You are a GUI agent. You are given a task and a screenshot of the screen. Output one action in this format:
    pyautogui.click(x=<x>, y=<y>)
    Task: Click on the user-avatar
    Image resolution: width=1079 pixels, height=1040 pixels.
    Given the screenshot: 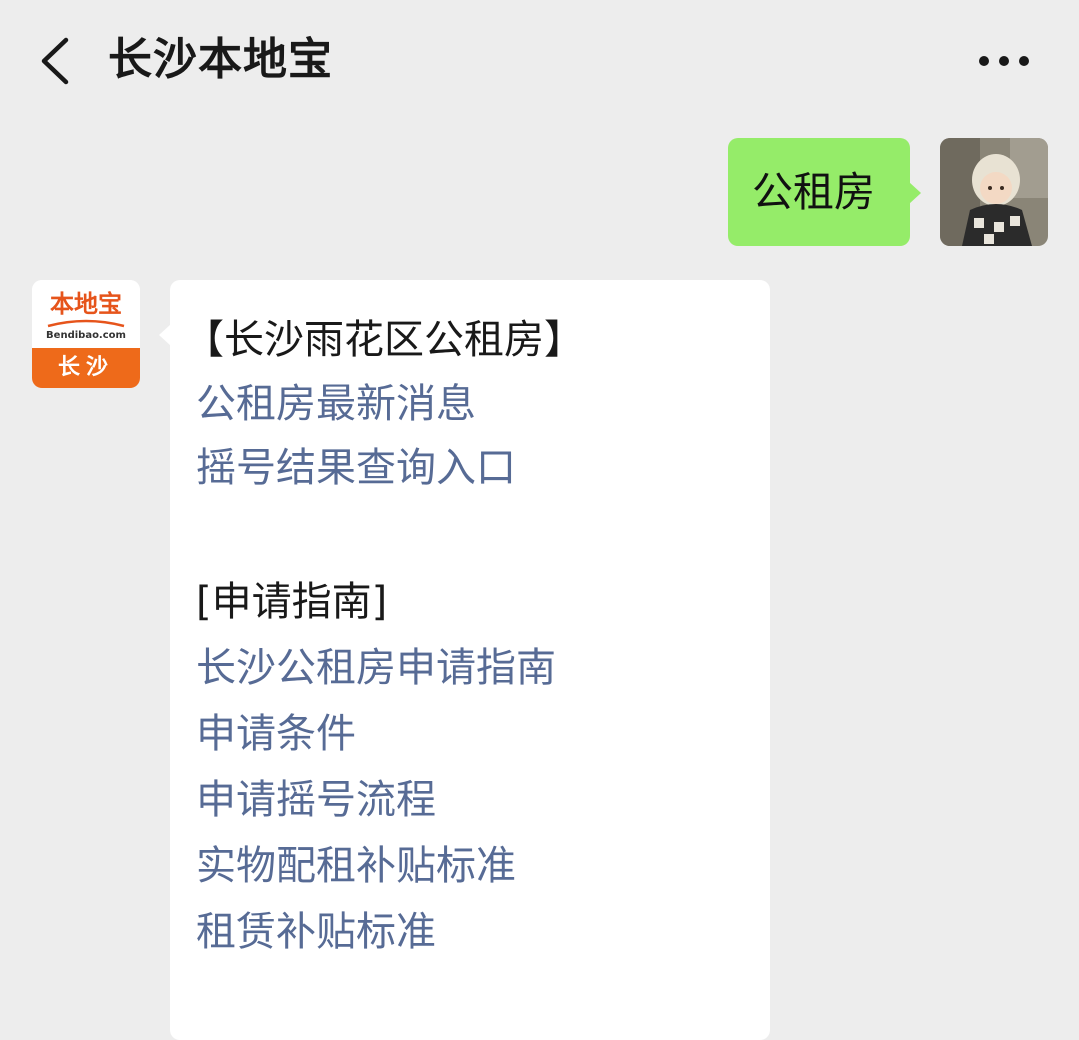 What is the action you would take?
    pyautogui.click(x=994, y=192)
    